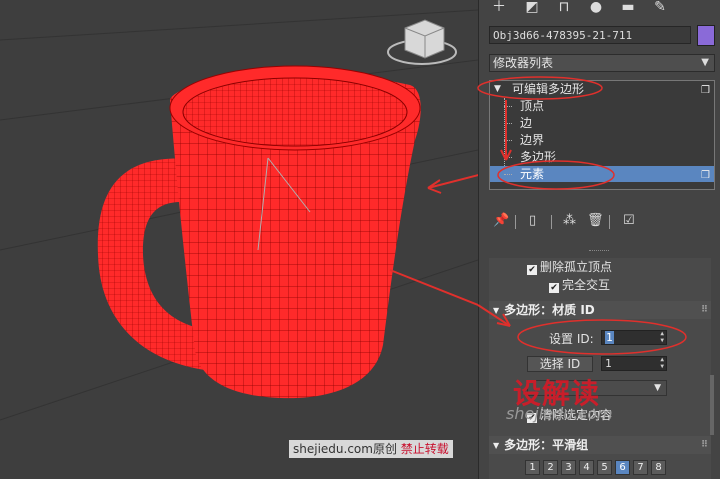 This screenshot has height=479, width=720. What do you see at coordinates (564, 8) in the screenshot?
I see `hierarchy-icon: ⊓` at bounding box center [564, 8].